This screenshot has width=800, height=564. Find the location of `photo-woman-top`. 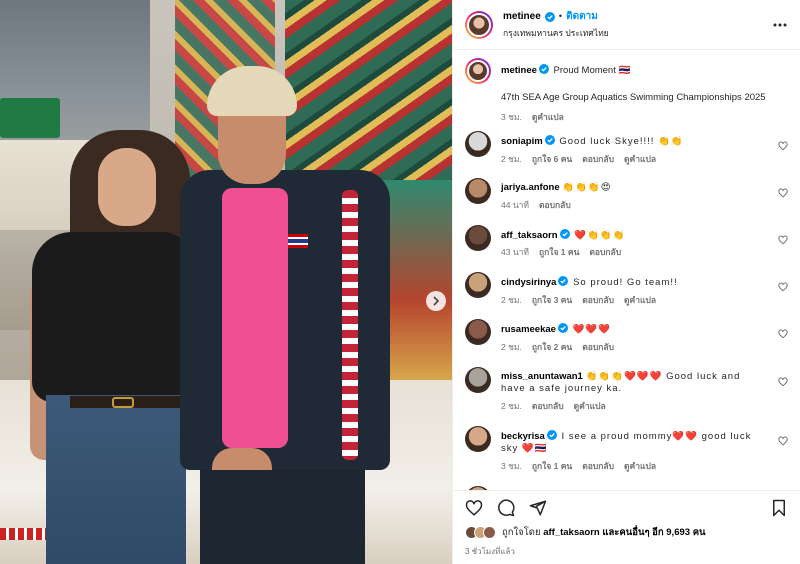

photo-woman-top is located at coordinates (112, 317).